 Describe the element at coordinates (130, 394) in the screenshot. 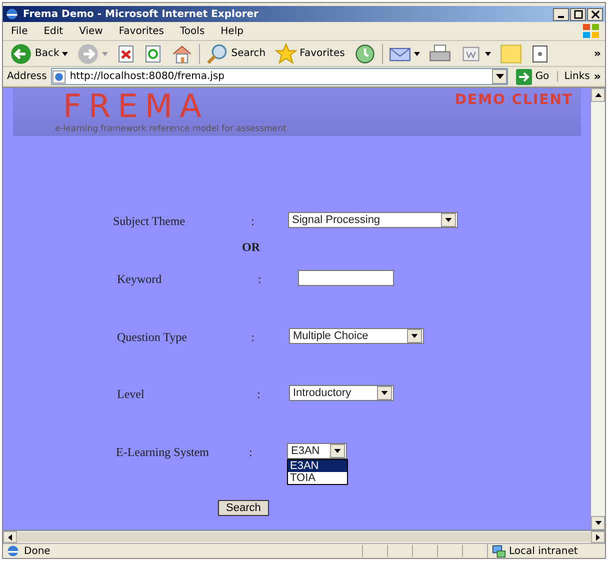

I see `field-label: Level` at that location.